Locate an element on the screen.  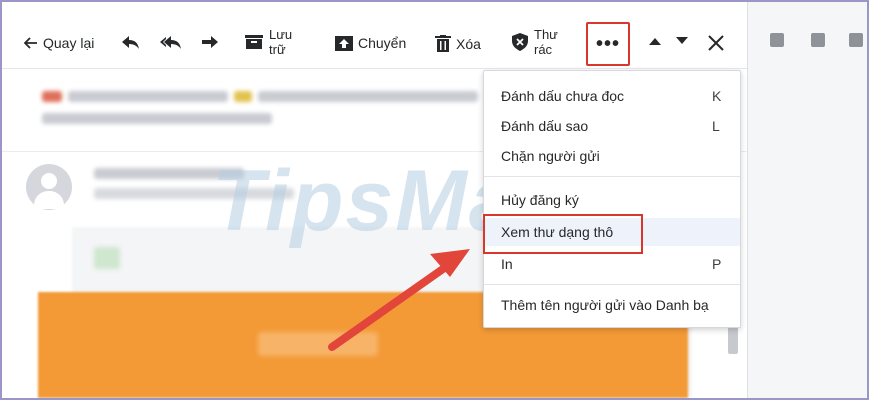
menu-item-shortcut: K is located at coordinates (717, 96).